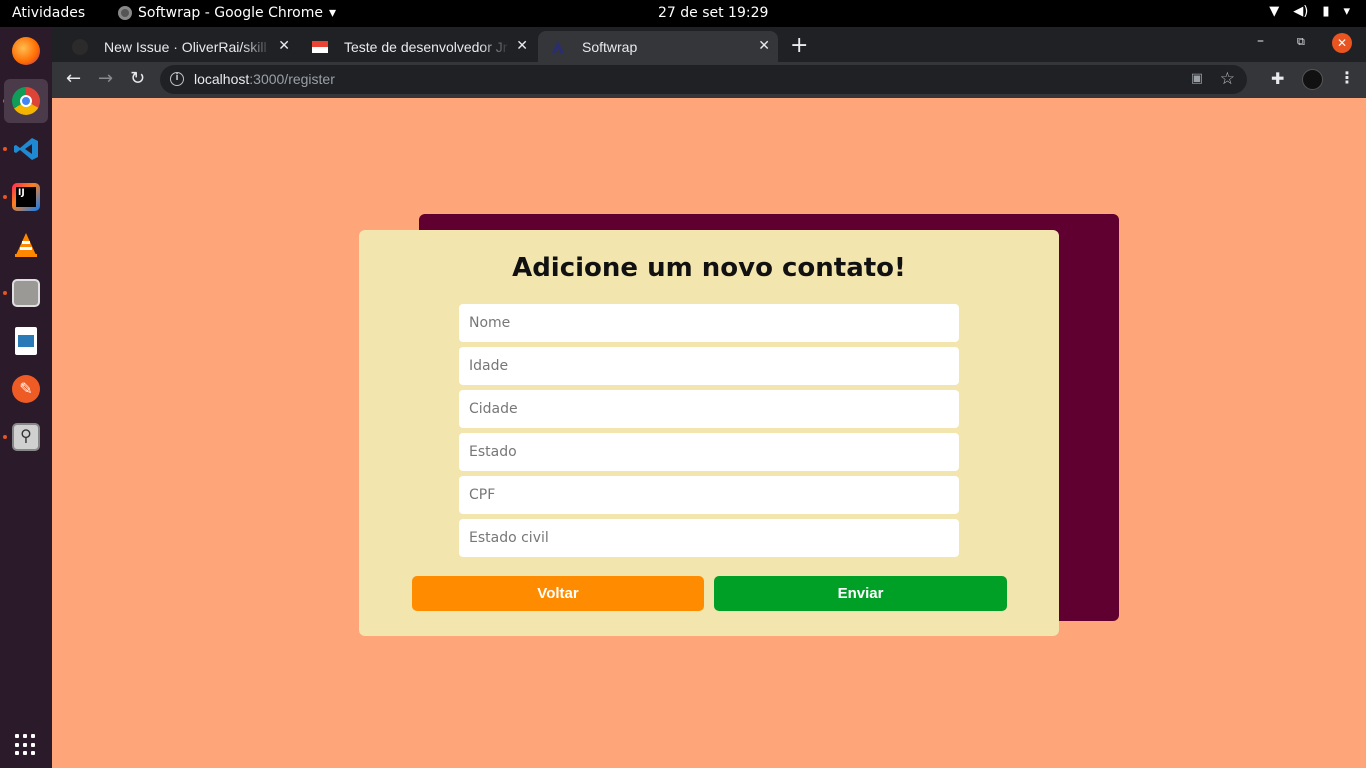 The image size is (1366, 768). I want to click on postman-icon: ✎, so click(26, 389).